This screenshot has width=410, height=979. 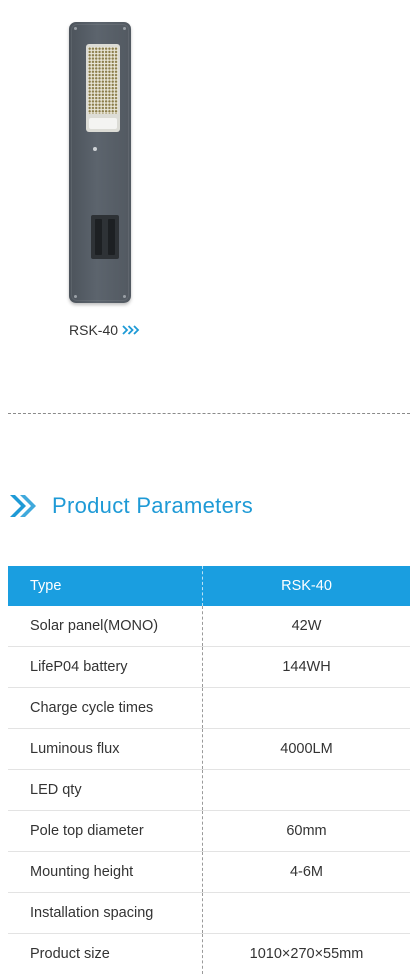 What do you see at coordinates (131, 330) in the screenshot?
I see `triple-chevron-right-icon` at bounding box center [131, 330].